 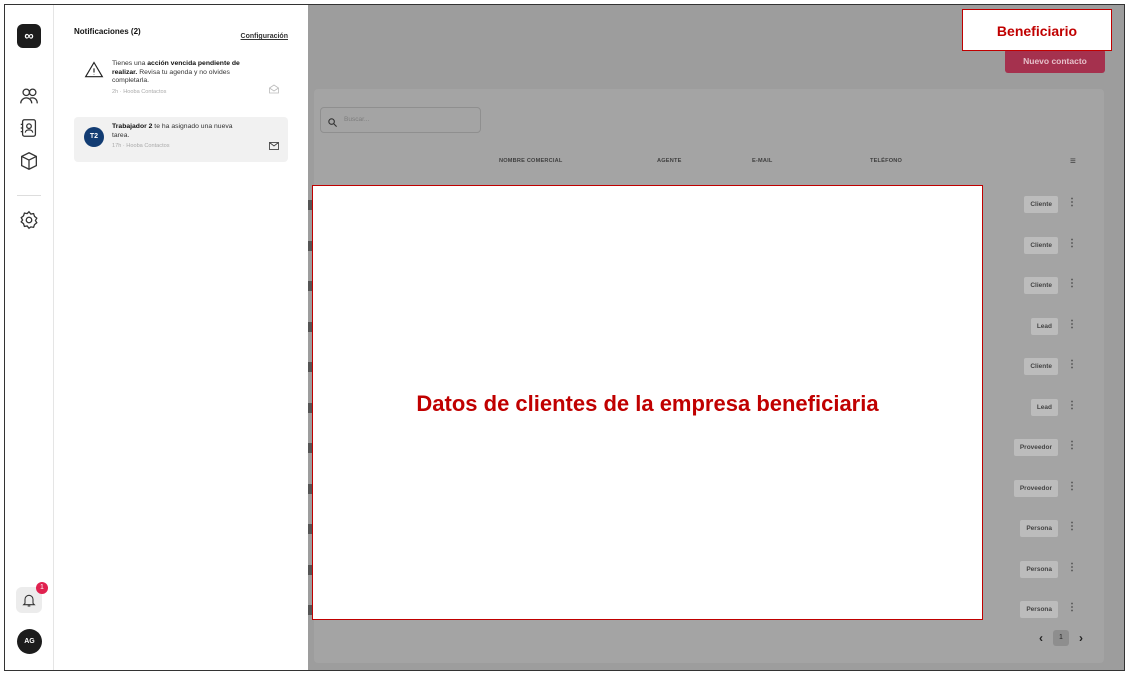 What do you see at coordinates (141, 146) in the screenshot?
I see `notification-time: 17h · Hooba Contactos` at bounding box center [141, 146].